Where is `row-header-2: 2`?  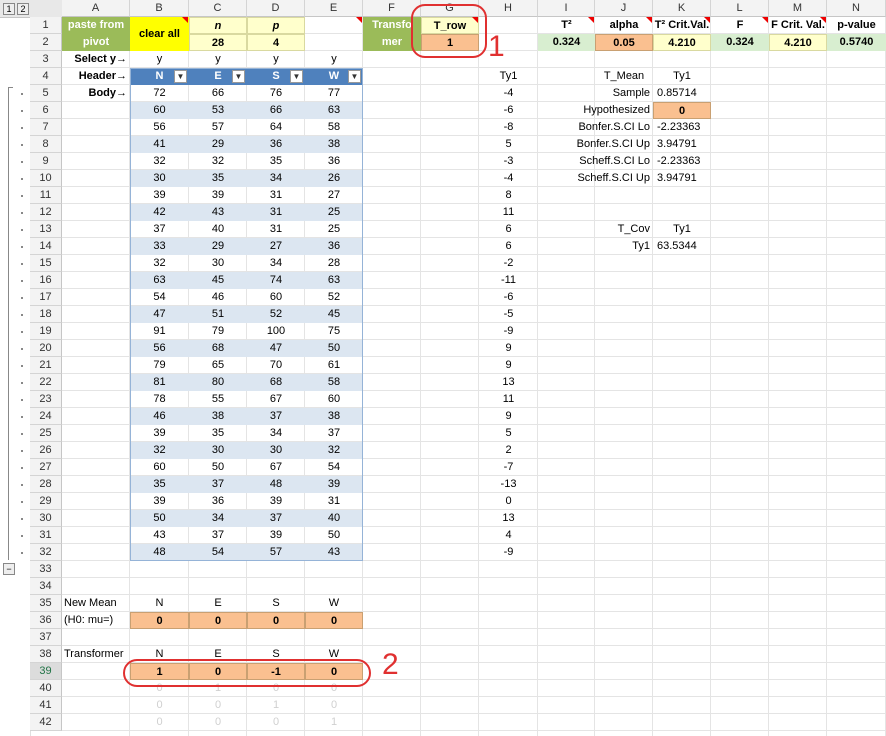 row-header-2: 2 is located at coordinates (46, 42).